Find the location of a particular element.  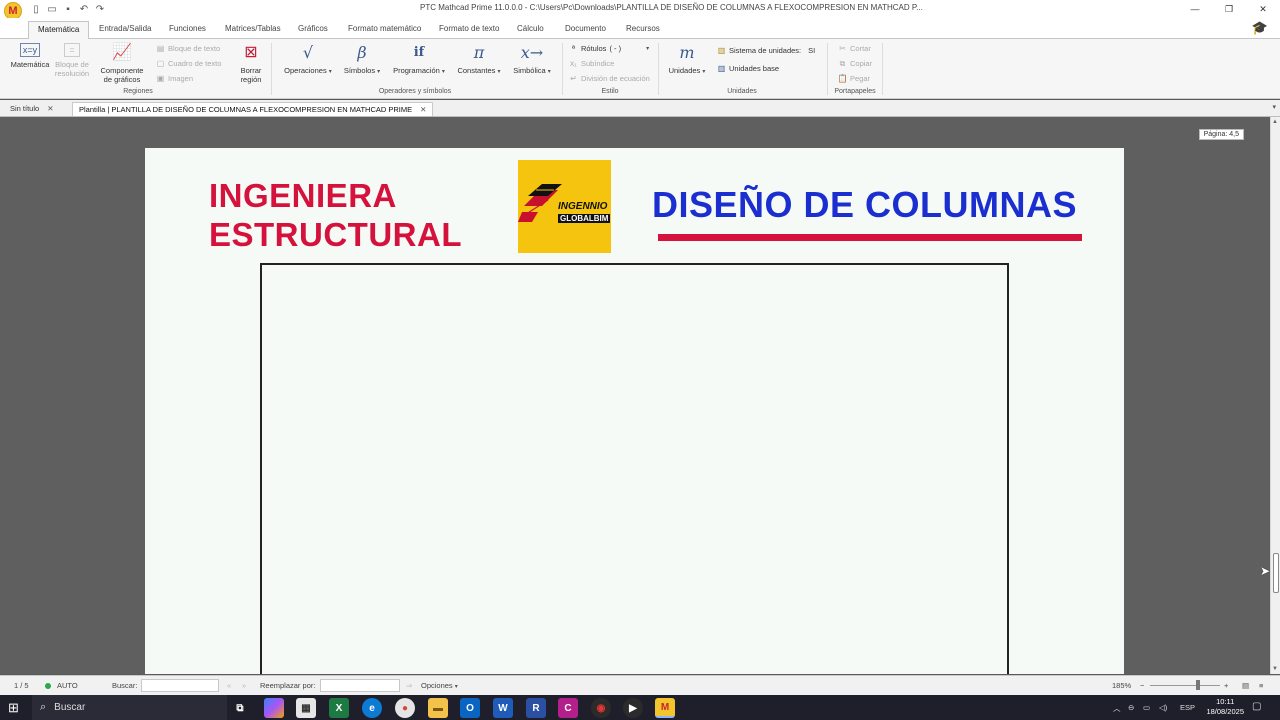

pegar-item: 📋 Pegar is located at coordinates (854, 78).